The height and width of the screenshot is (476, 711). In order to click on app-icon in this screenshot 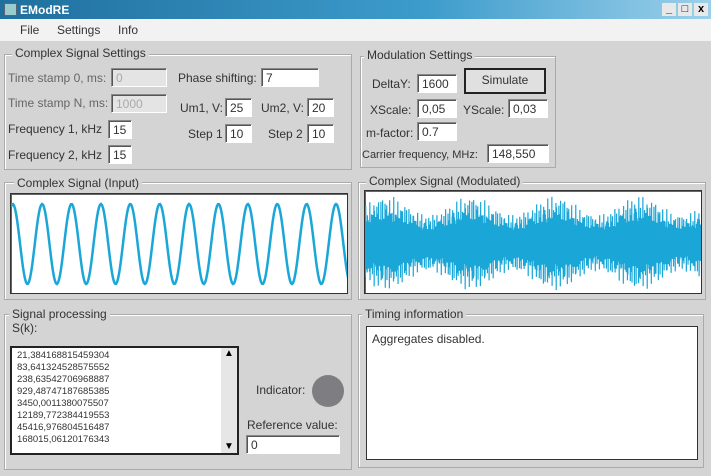, I will do `click(10, 9)`.